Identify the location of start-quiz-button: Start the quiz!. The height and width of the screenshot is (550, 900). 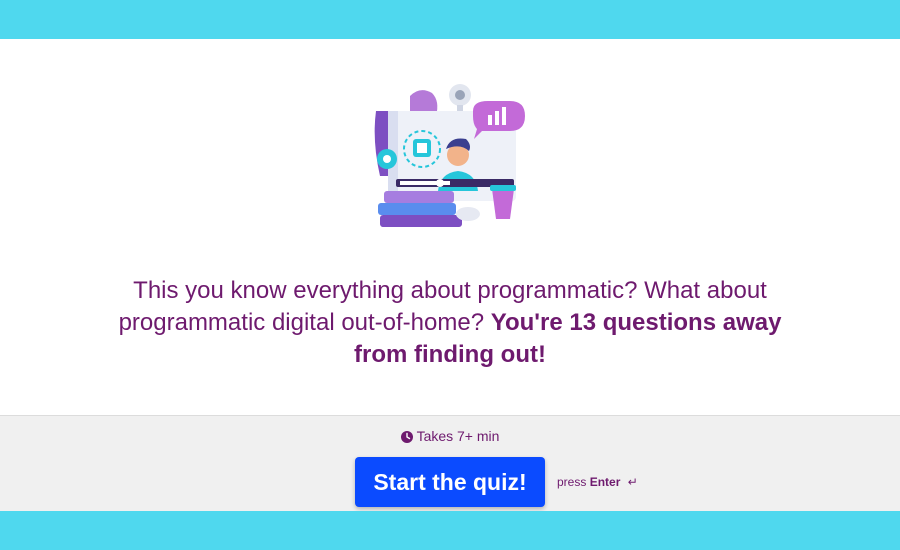
(450, 482).